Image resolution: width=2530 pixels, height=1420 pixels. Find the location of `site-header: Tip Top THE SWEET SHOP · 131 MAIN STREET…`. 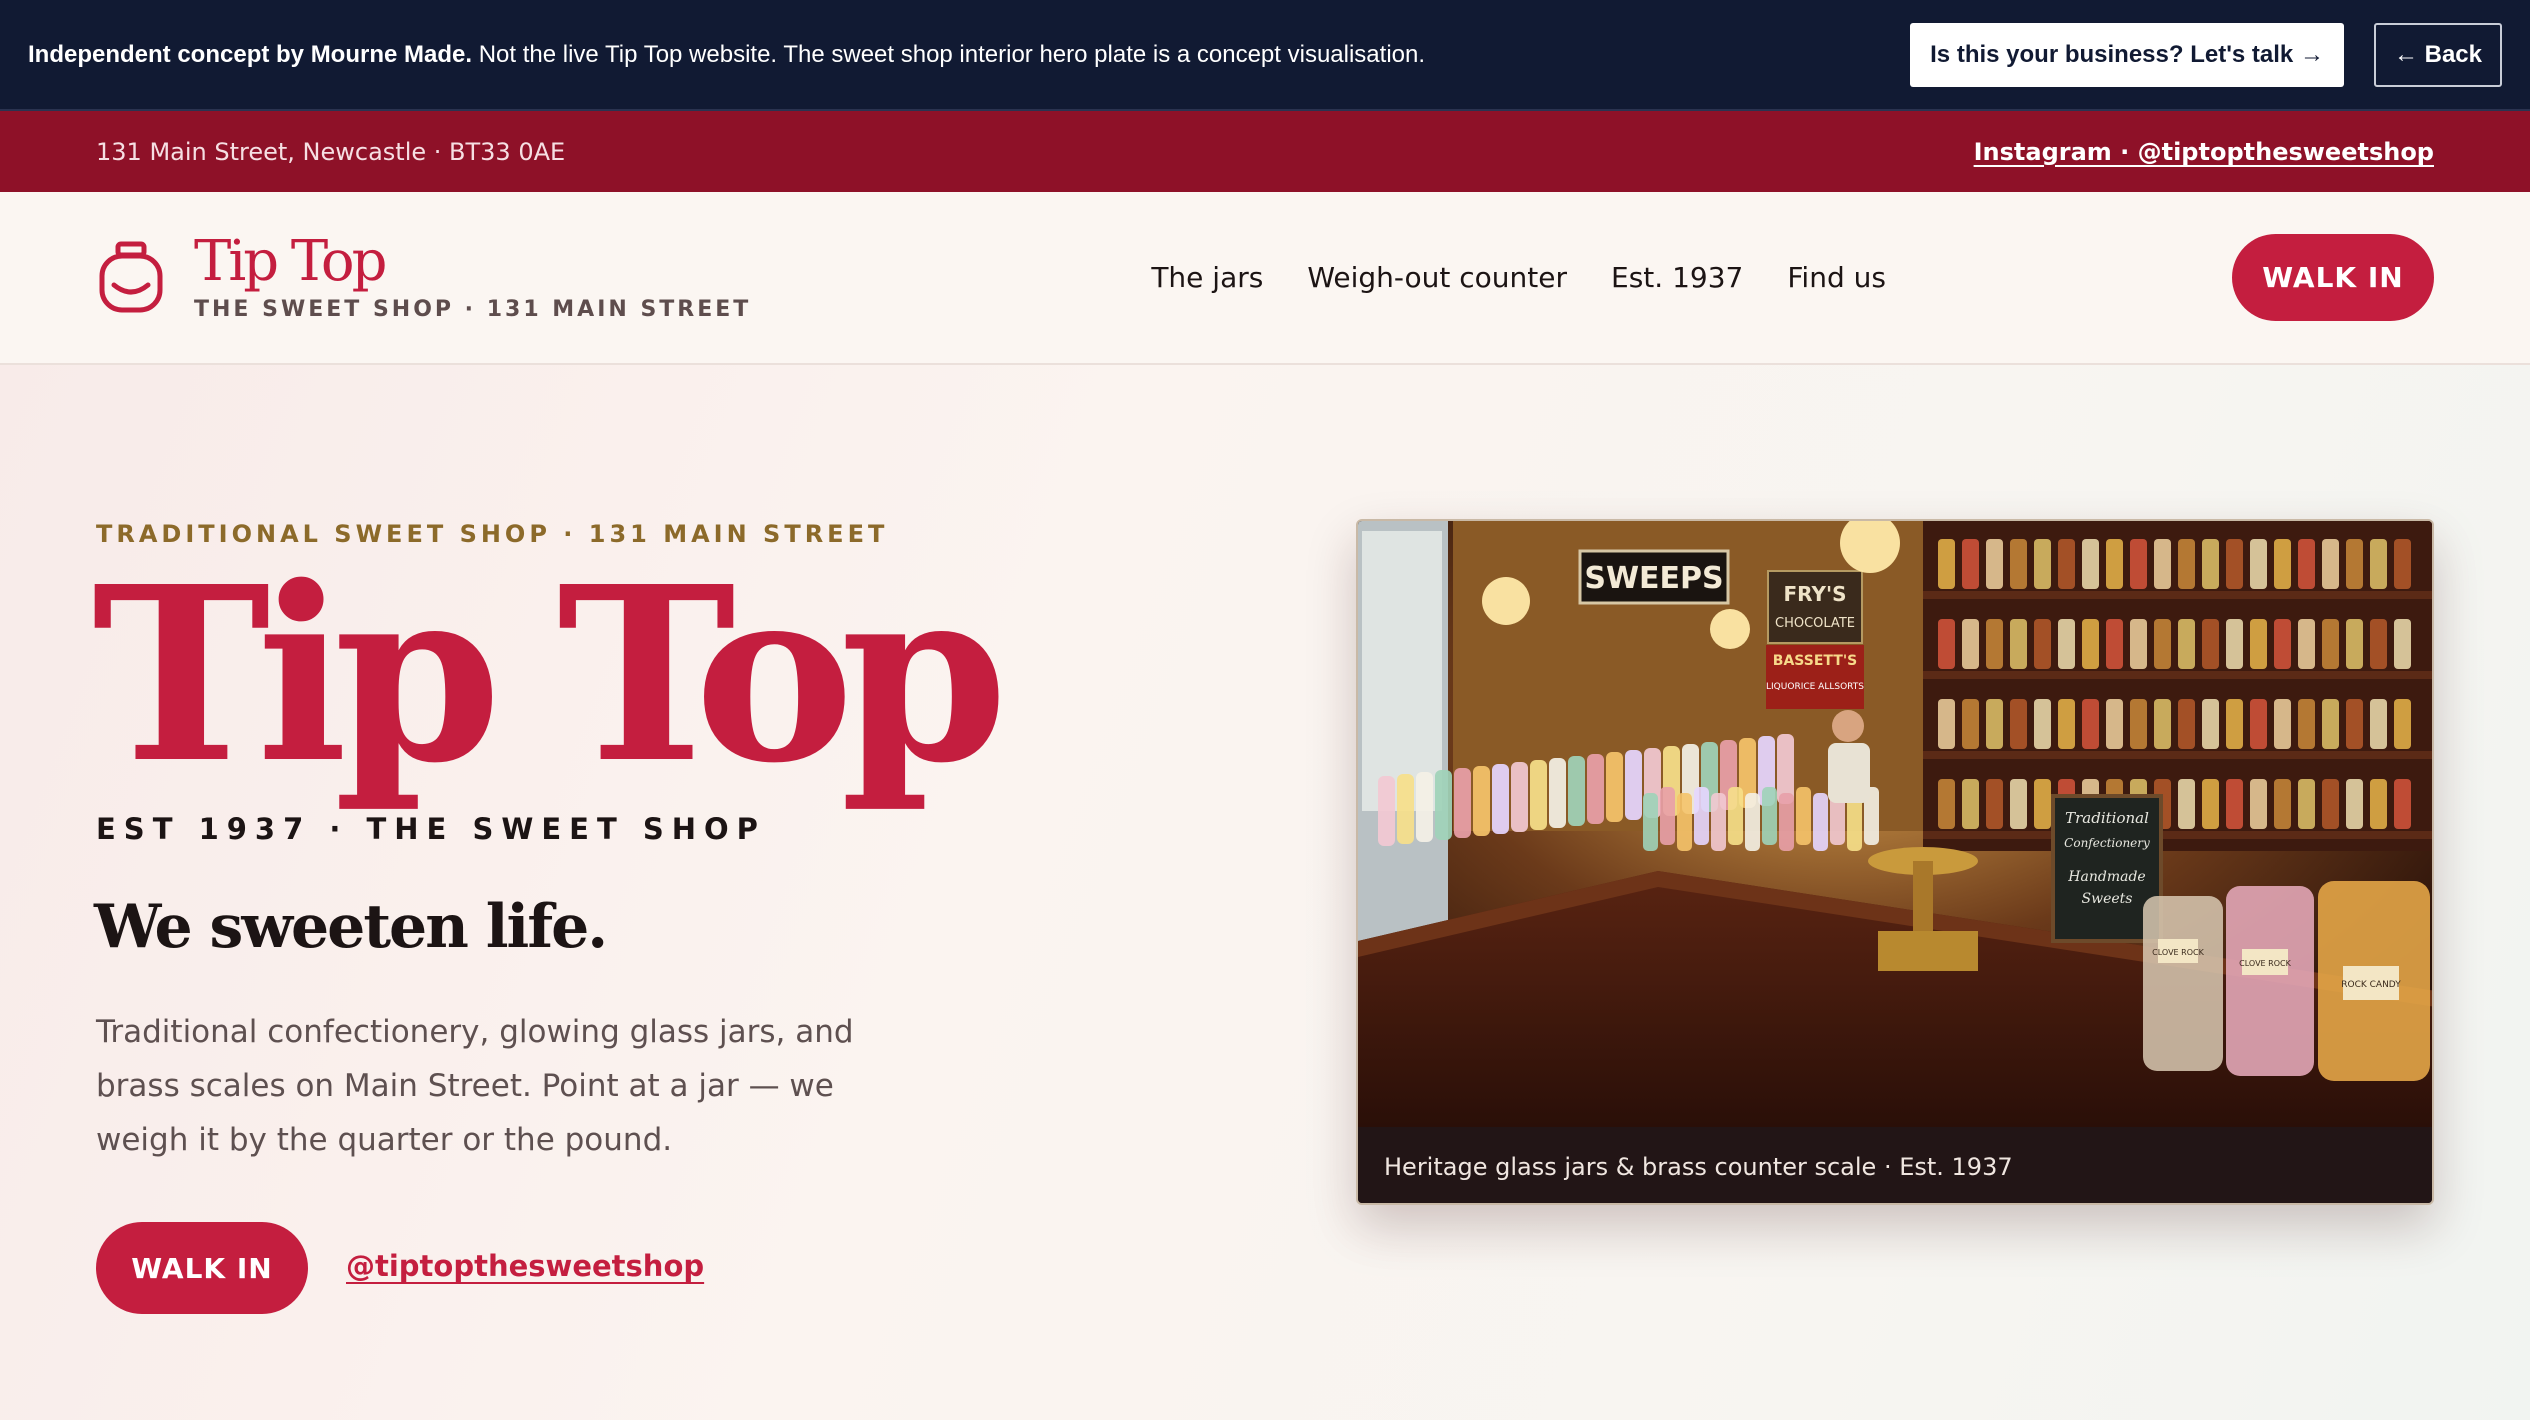

site-header: Tip Top THE SWEET SHOP · 131 MAIN STREET… is located at coordinates (1265, 278).